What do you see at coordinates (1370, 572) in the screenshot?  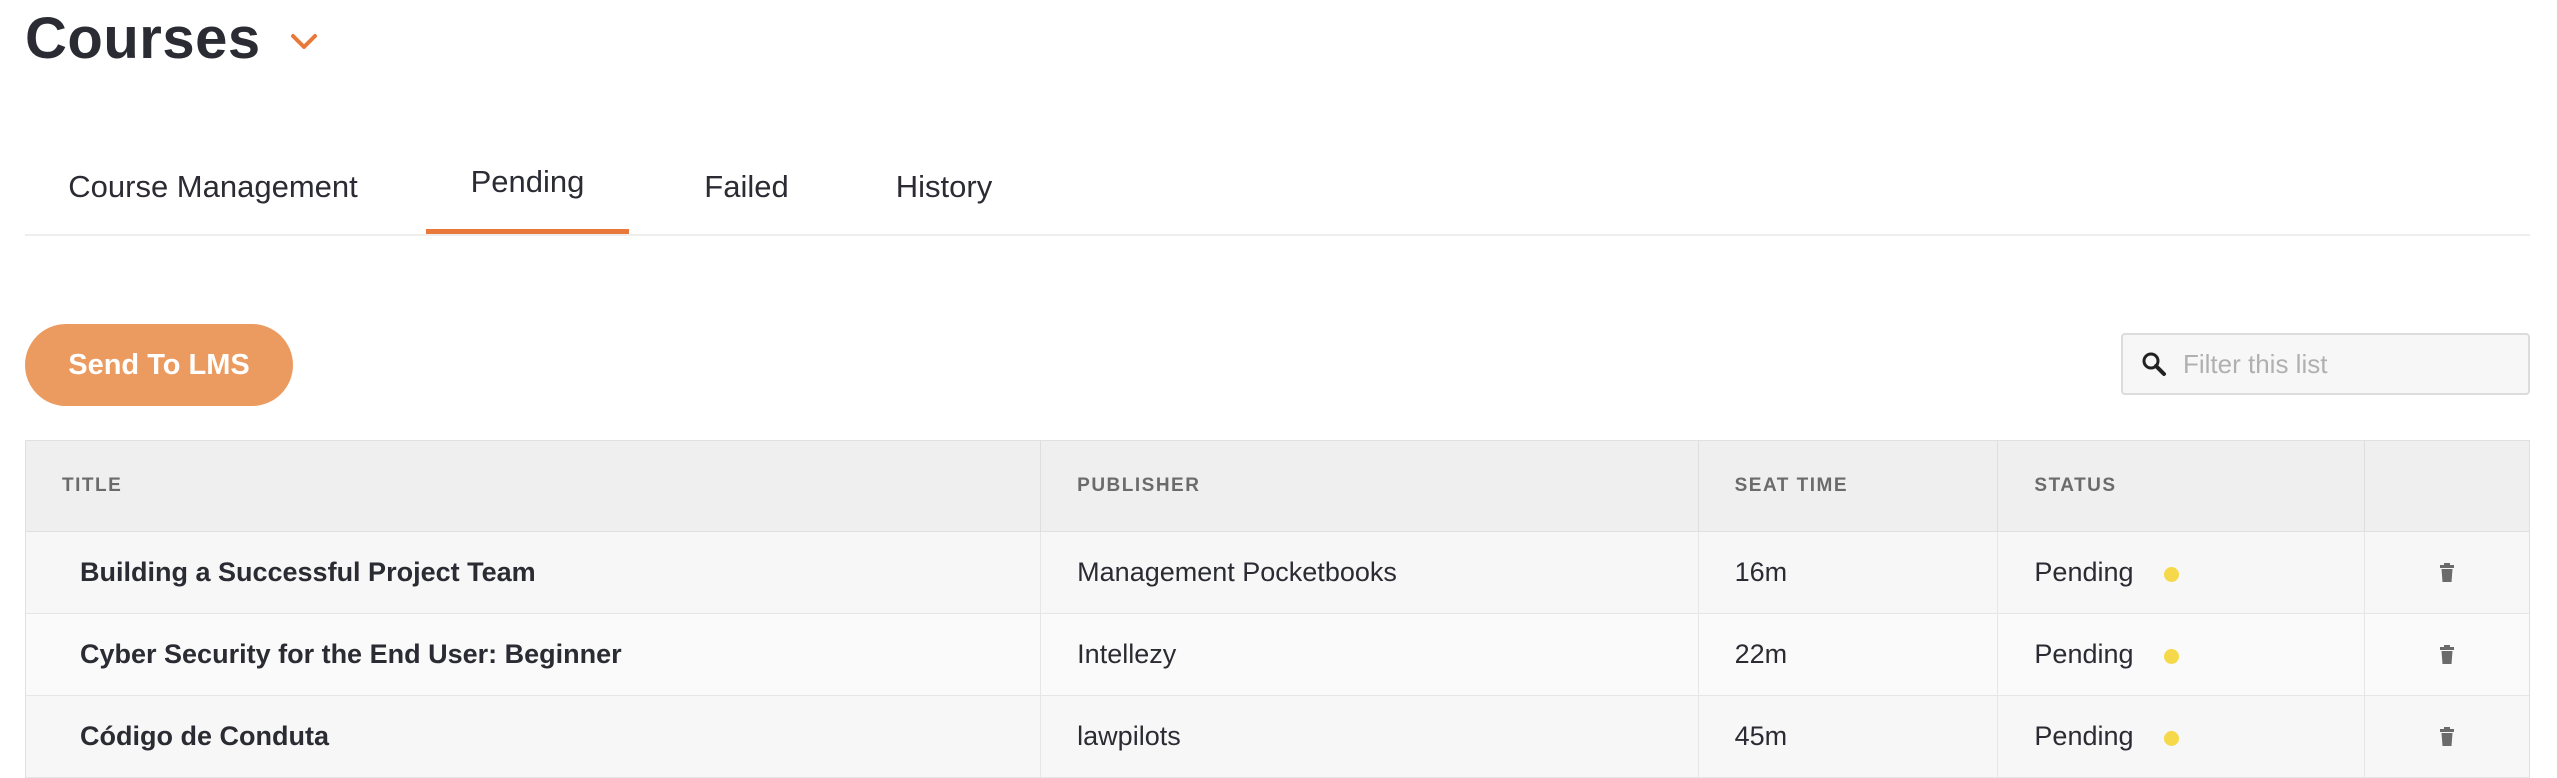 I see `course-publisher: Management Pocketbooks` at bounding box center [1370, 572].